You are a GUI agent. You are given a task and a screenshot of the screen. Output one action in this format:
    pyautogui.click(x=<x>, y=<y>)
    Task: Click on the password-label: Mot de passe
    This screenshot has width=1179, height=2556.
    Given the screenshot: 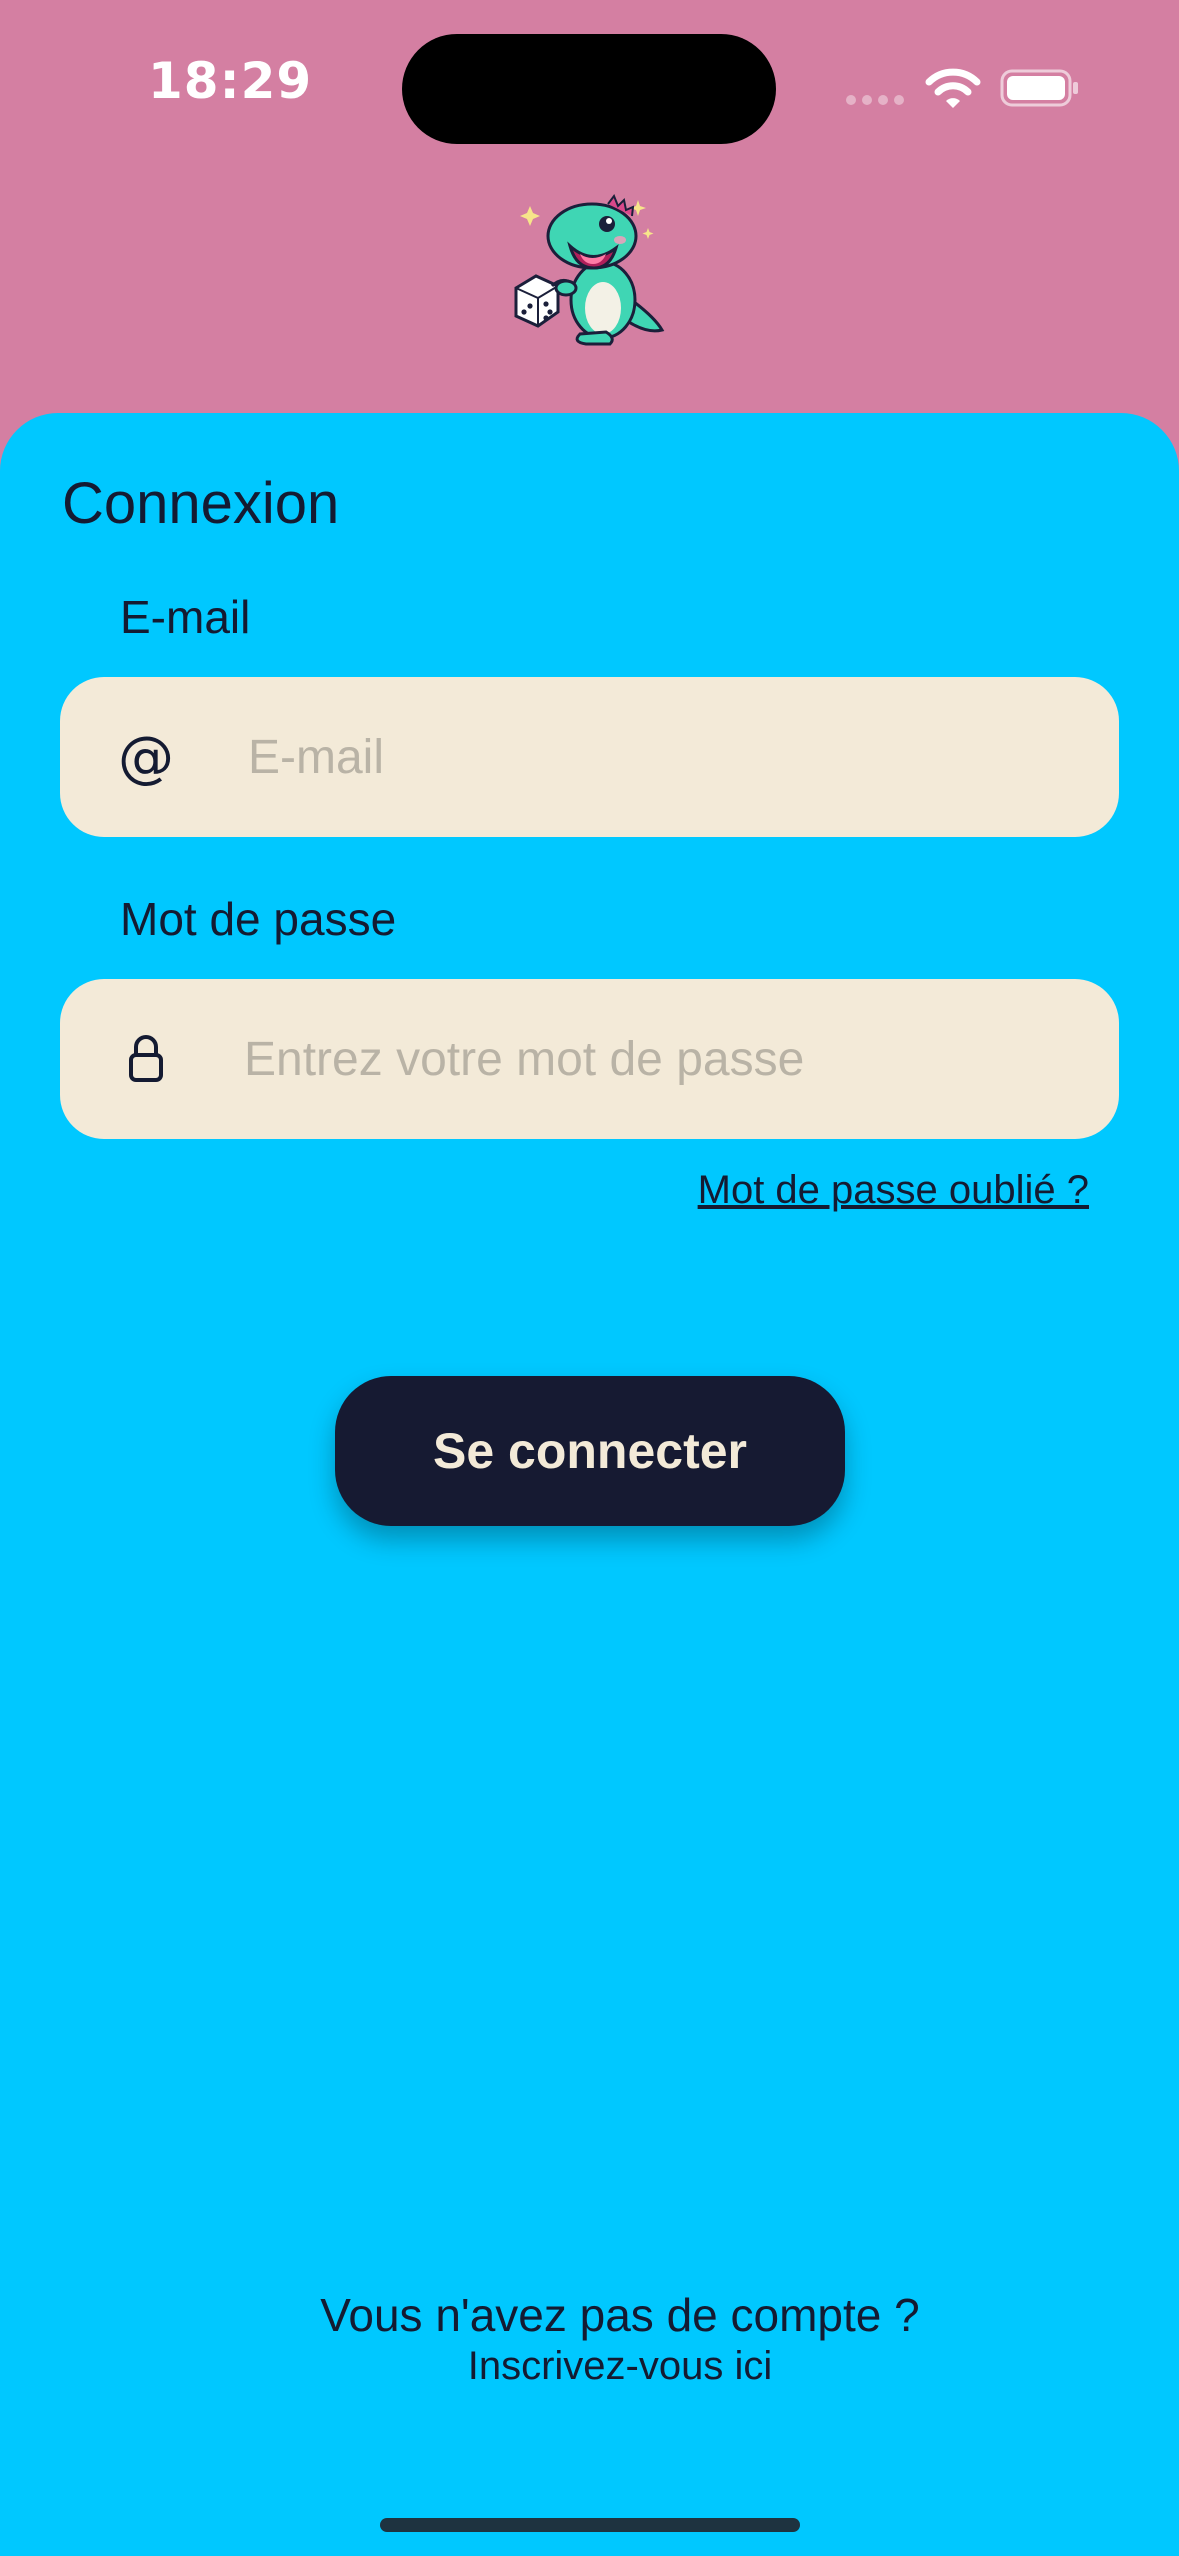 What is the action you would take?
    pyautogui.click(x=258, y=919)
    